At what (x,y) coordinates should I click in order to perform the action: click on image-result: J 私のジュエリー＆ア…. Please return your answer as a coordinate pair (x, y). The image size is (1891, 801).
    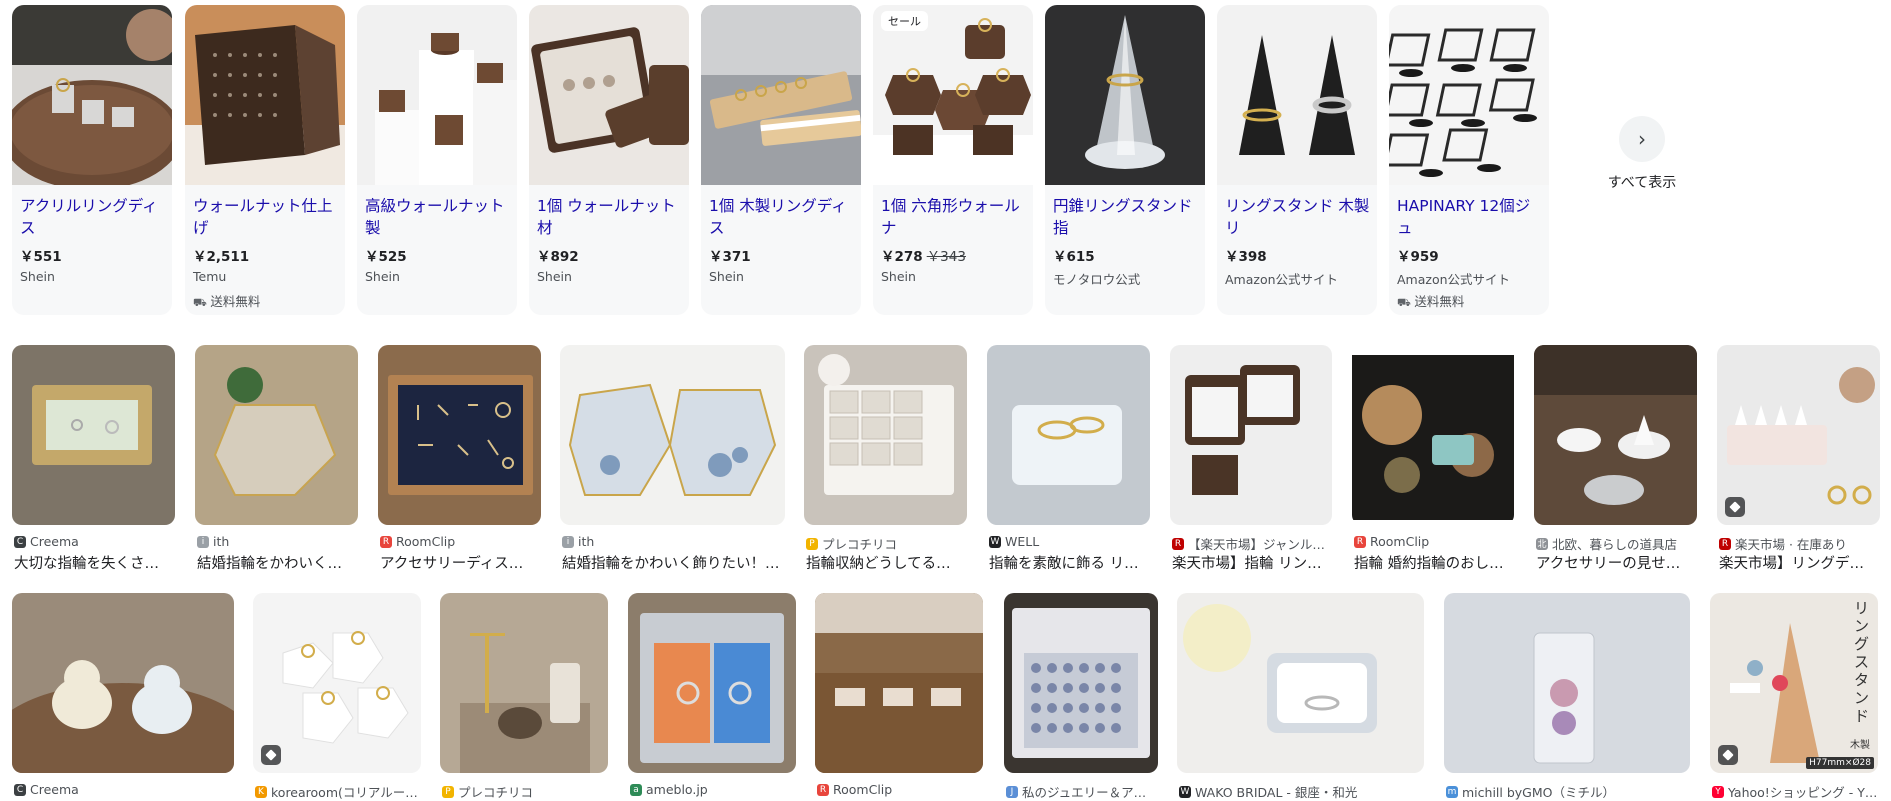
    Looking at the image, I should click on (1081, 697).